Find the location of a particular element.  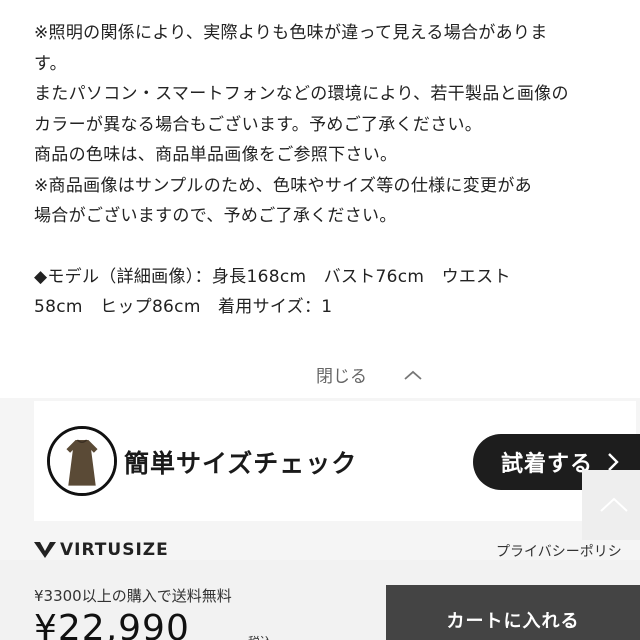

note-line: 商品の色味は、商品単品画像をご参照下さい。 is located at coordinates (216, 155).